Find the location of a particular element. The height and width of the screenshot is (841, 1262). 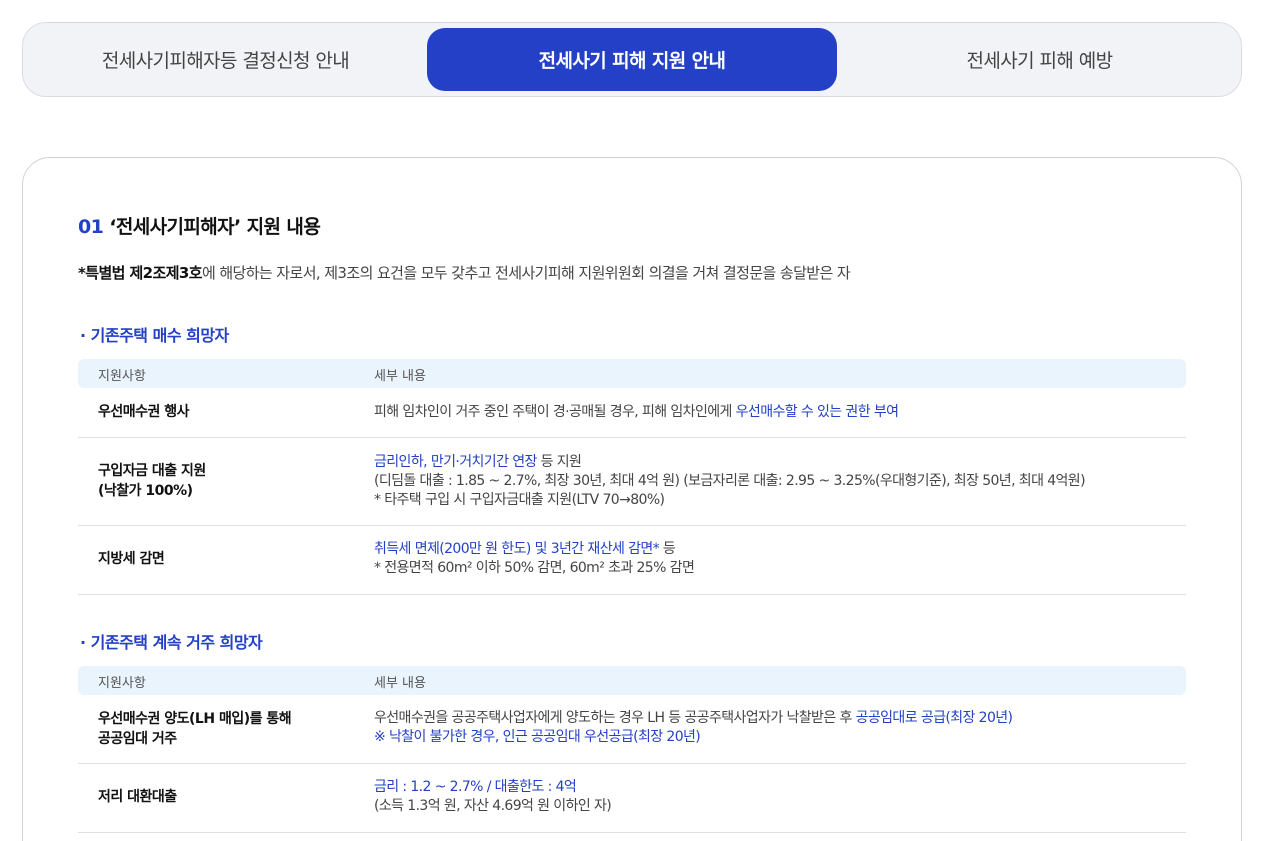

row-value-highlight: 취득세 면제(200만 원 한도) 및 3년간 재산세 감면* is located at coordinates (517, 549).